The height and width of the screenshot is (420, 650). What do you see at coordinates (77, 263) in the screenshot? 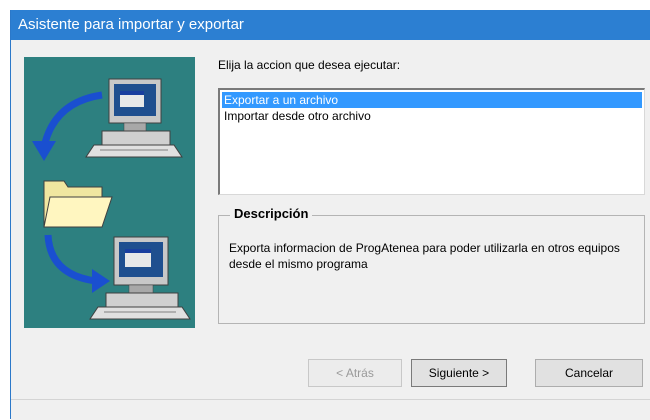
I see `arrow-right-icon` at bounding box center [77, 263].